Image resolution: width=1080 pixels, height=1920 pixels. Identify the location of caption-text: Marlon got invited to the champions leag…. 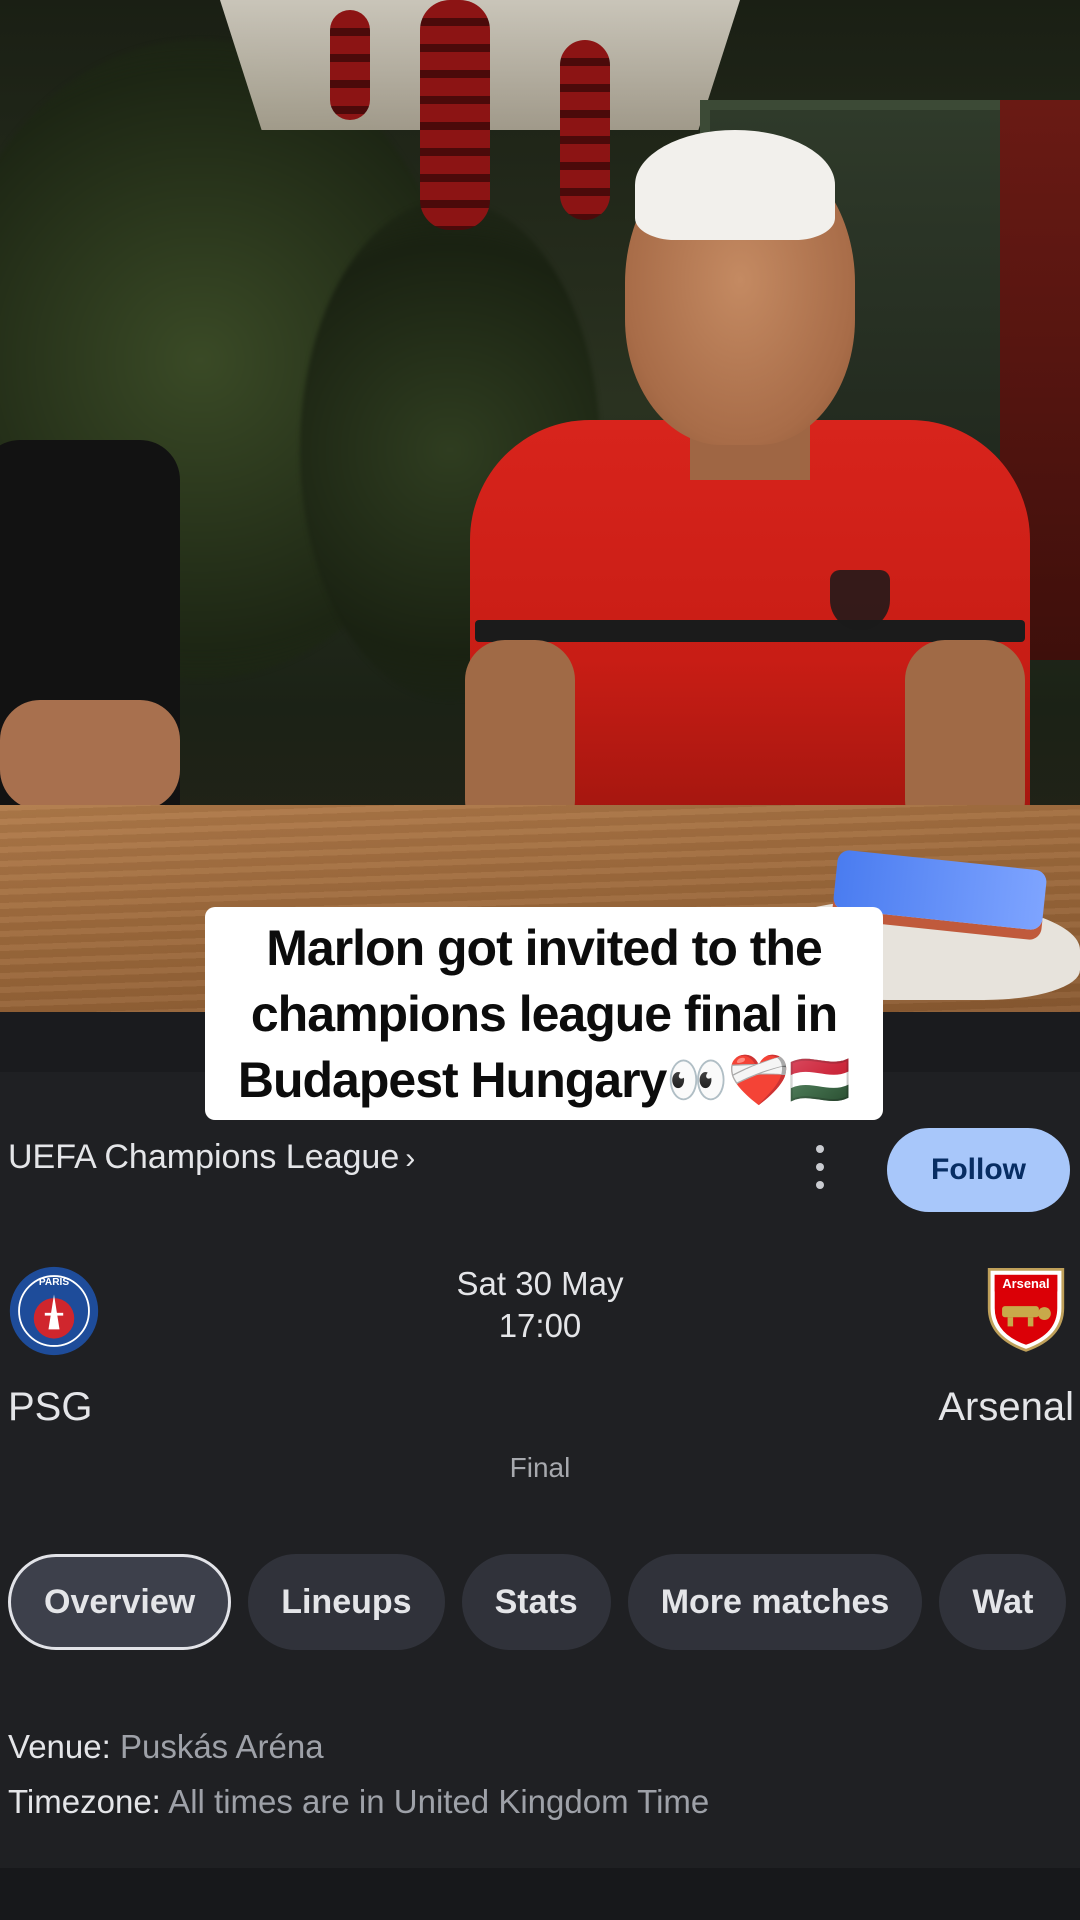
(544, 1013).